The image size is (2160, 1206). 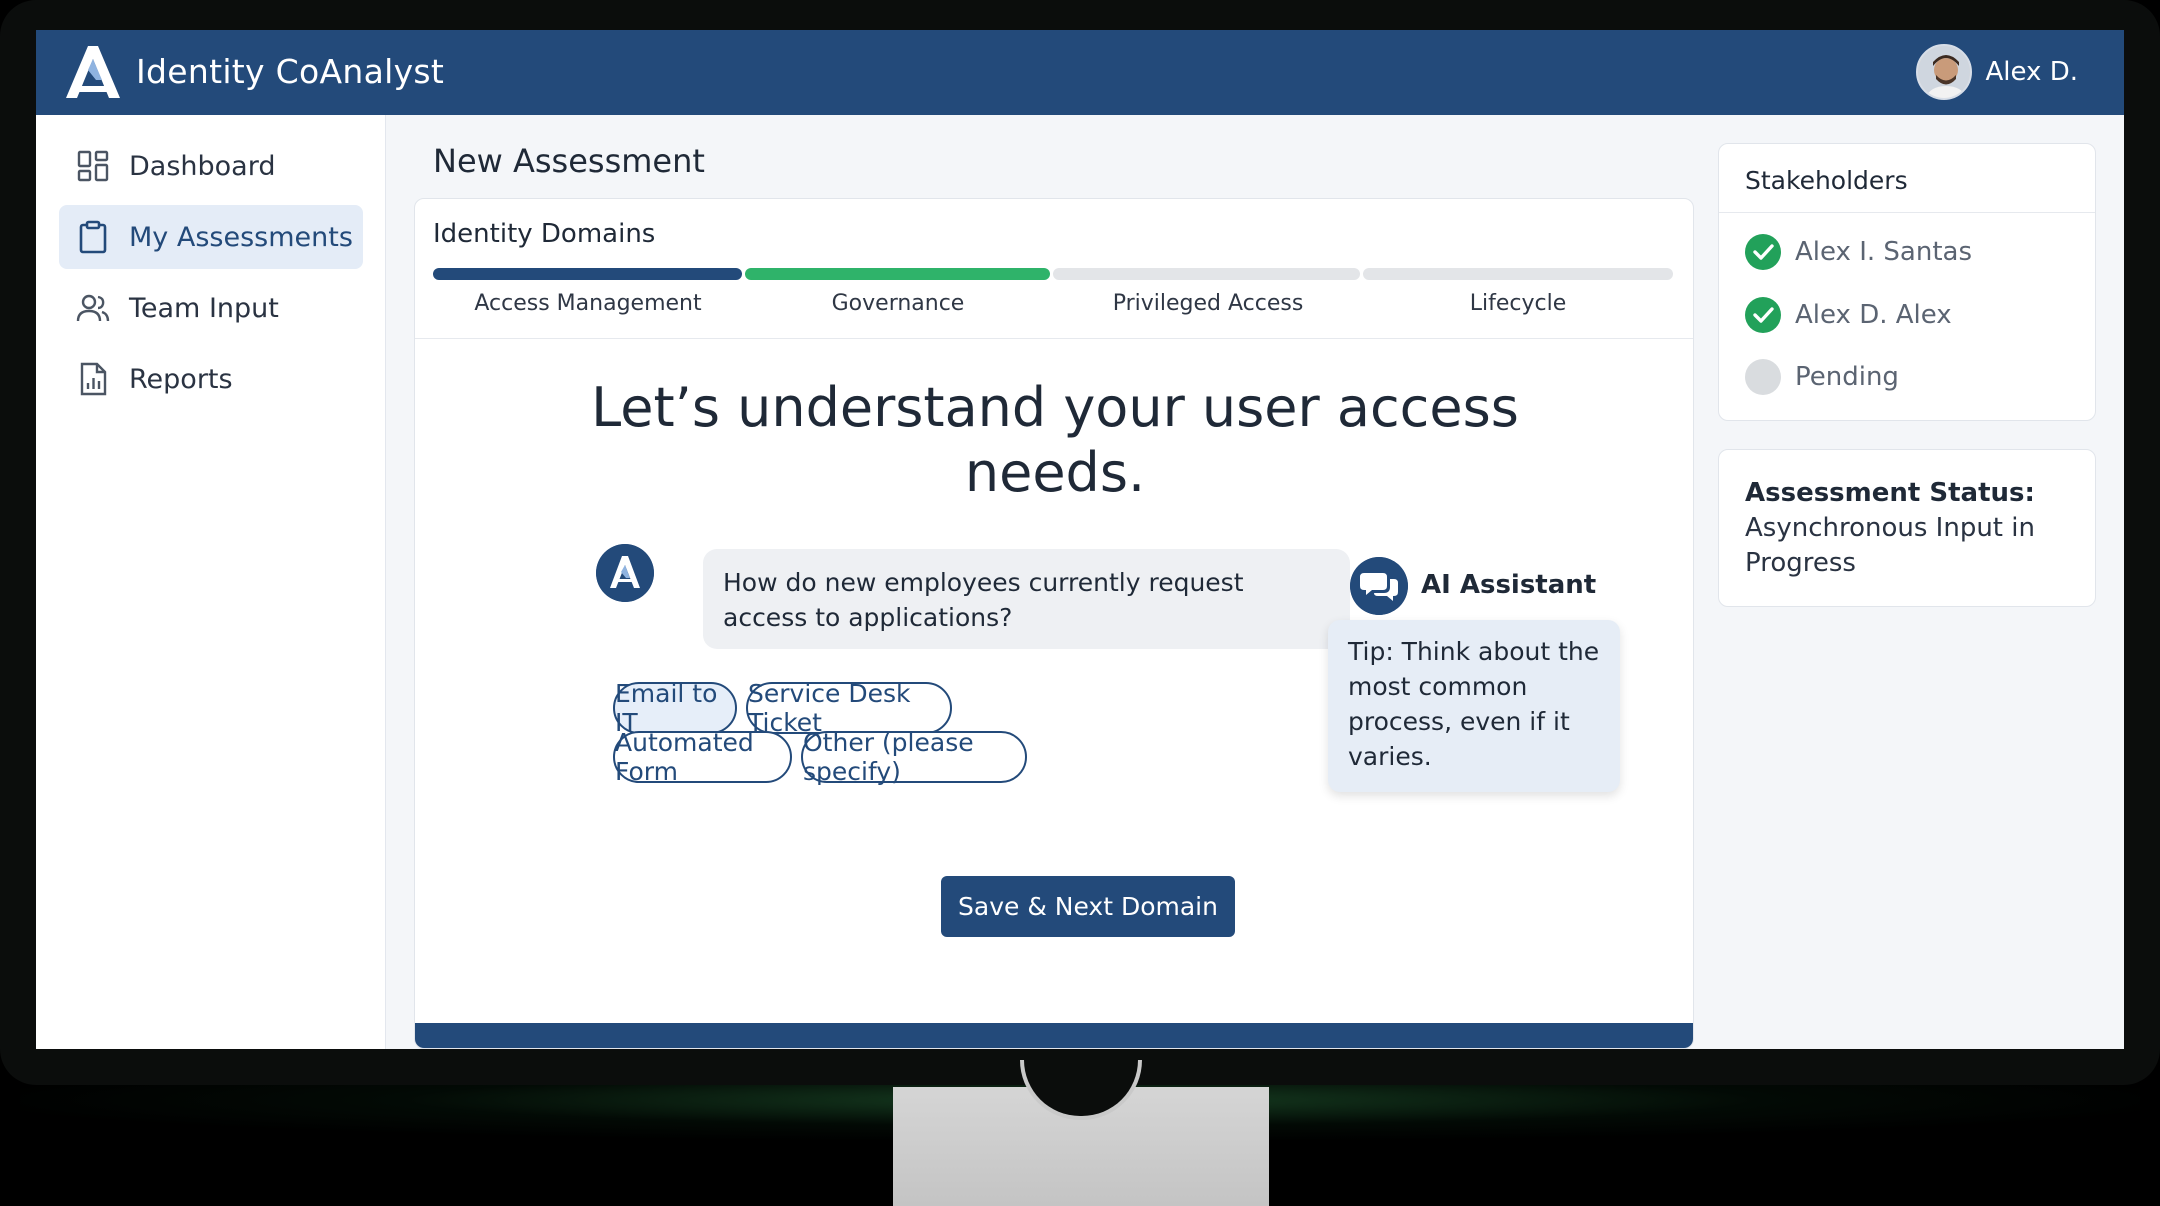 I want to click on progress-segment-privileged-access, so click(x=1206, y=274).